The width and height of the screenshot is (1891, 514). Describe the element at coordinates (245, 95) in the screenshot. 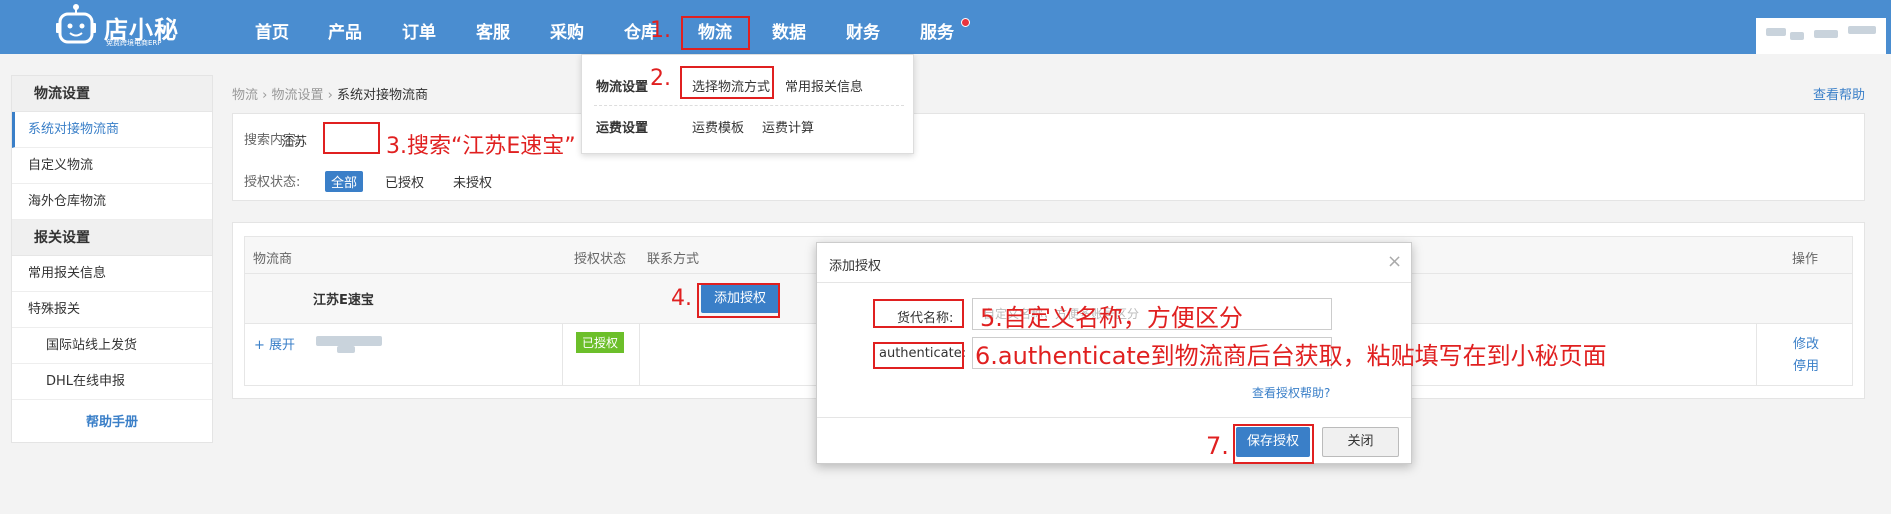

I see `breadcrumb-logistics: 物流` at that location.